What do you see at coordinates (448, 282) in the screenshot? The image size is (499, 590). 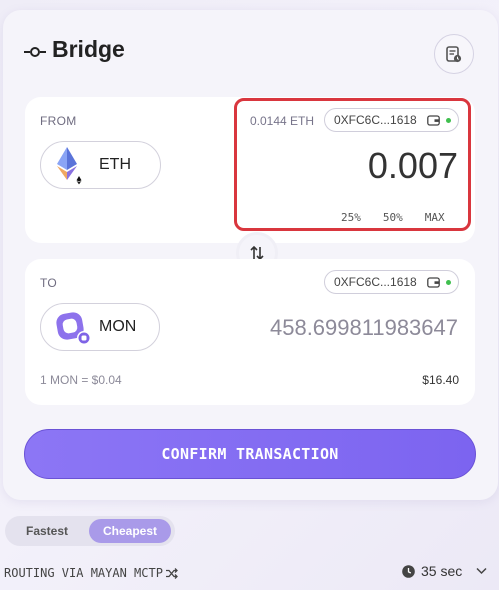 I see `connected-status-icon` at bounding box center [448, 282].